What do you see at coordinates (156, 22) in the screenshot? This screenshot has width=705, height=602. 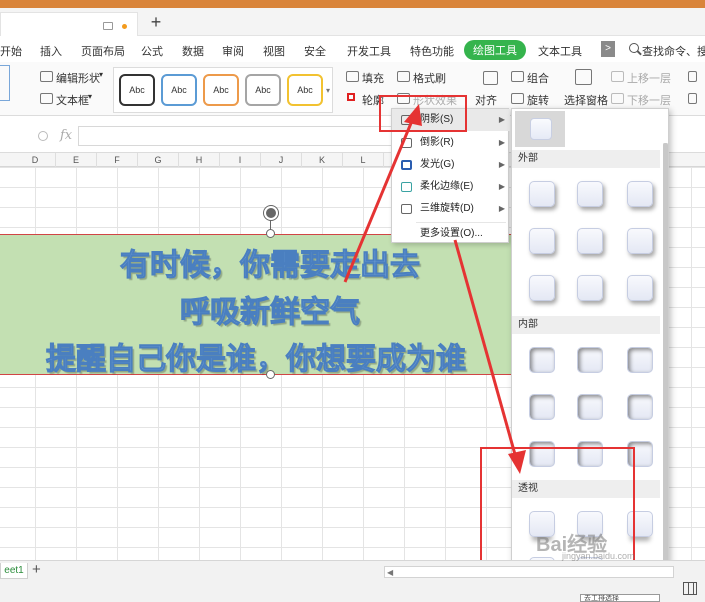 I see `new-tab-button: +` at bounding box center [156, 22].